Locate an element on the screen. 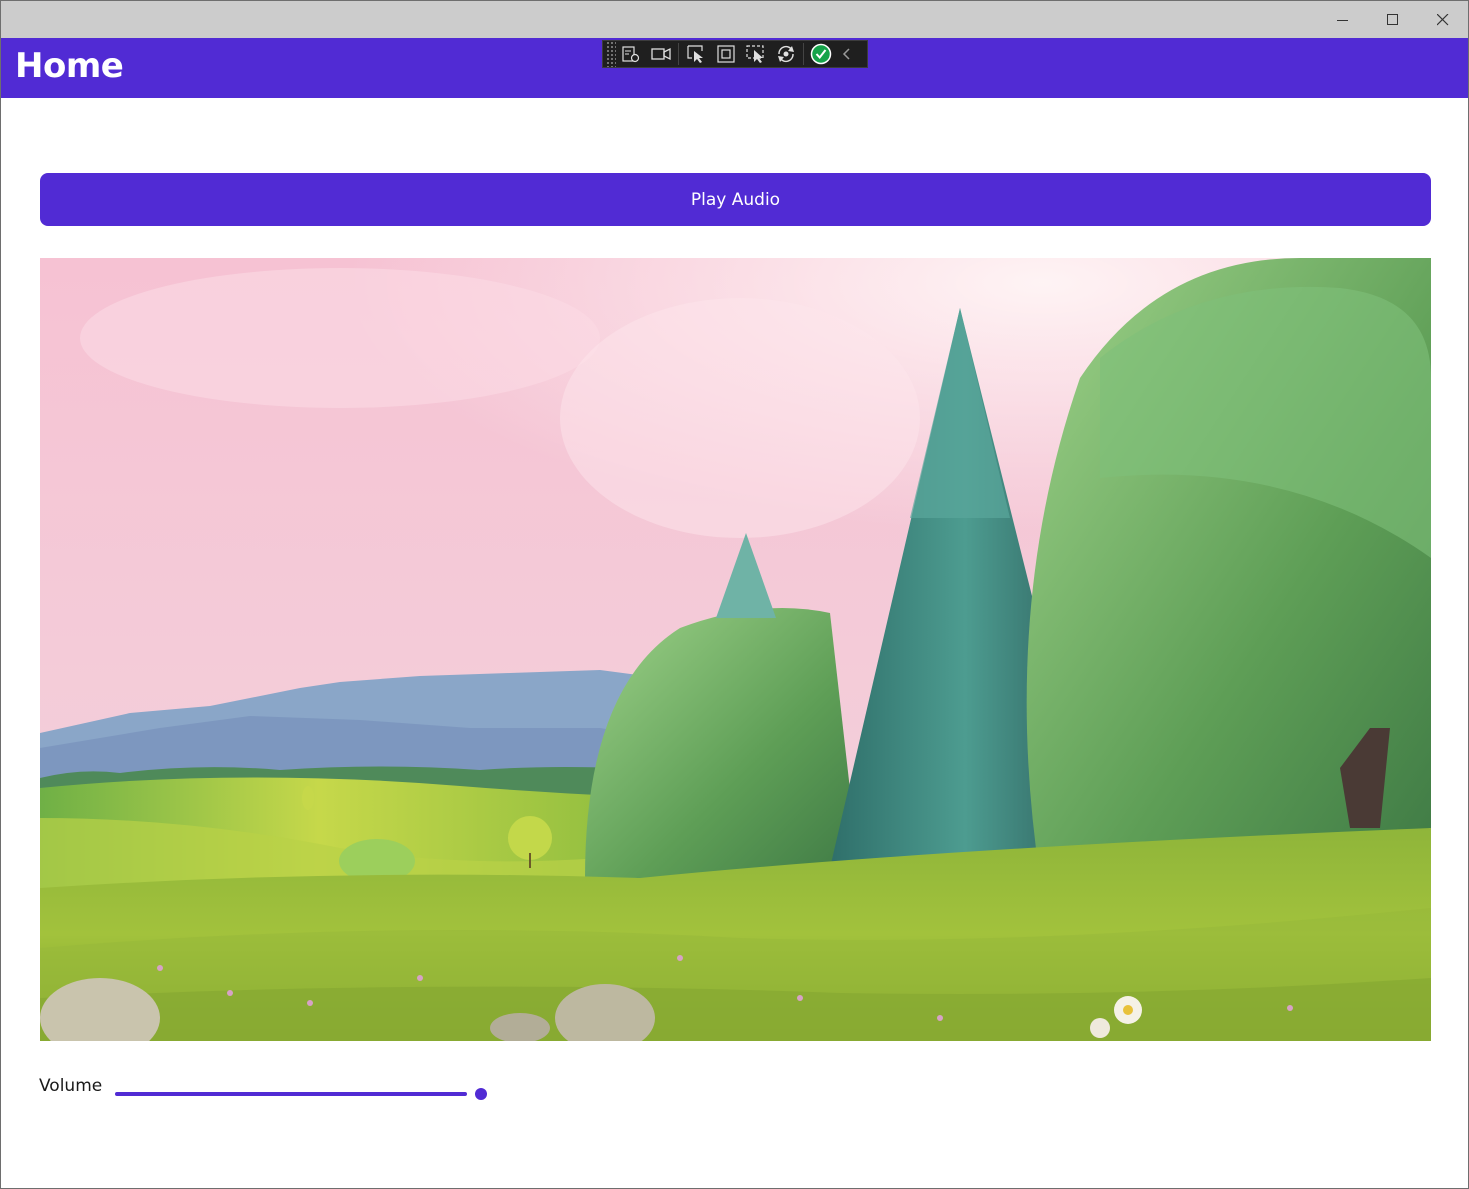 The width and height of the screenshot is (1469, 1189). page-title: Home is located at coordinates (69, 66).